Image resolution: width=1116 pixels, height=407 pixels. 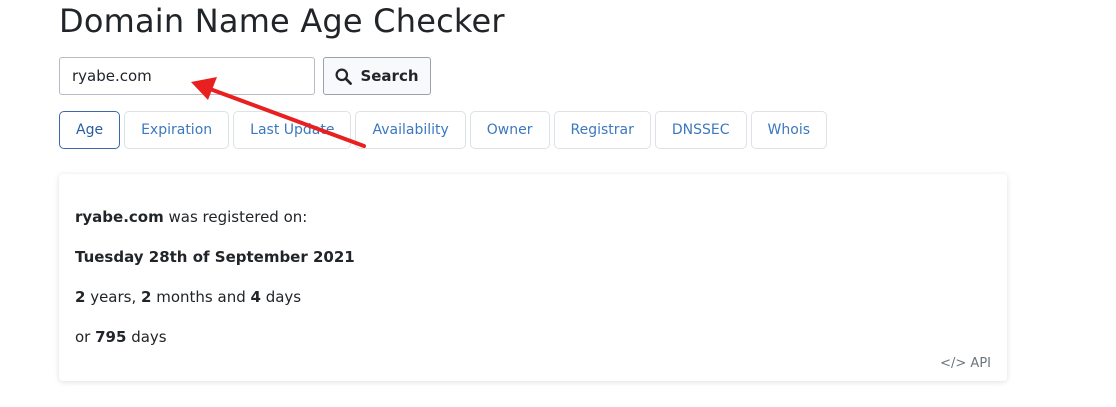 I want to click on tab-age: Age, so click(x=90, y=130).